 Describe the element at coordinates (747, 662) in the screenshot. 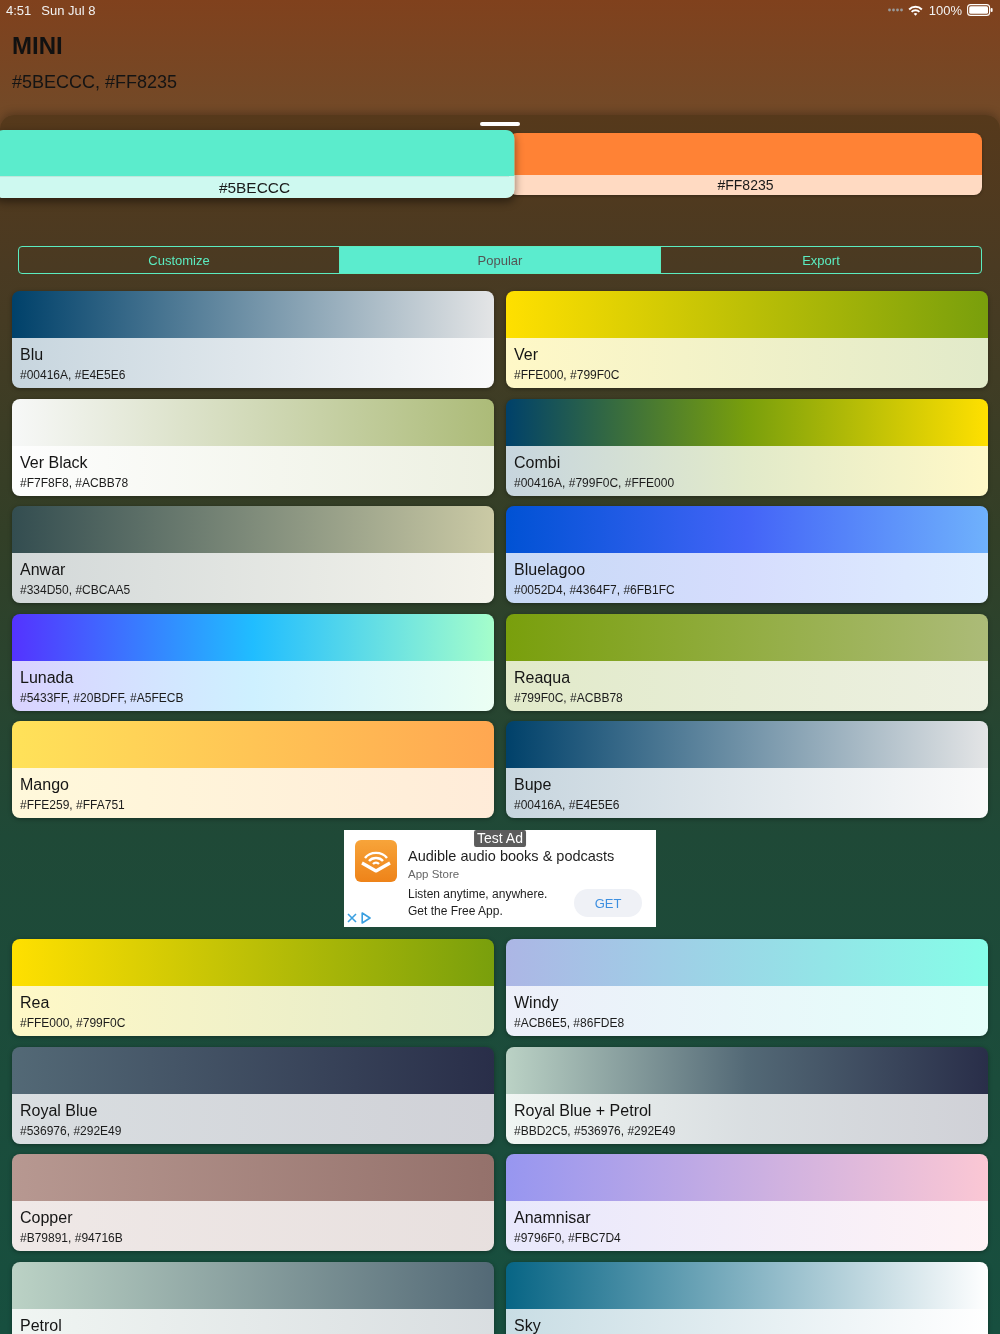

I see `gradient-card: Reaqua #799F0C, #ACBB78` at that location.